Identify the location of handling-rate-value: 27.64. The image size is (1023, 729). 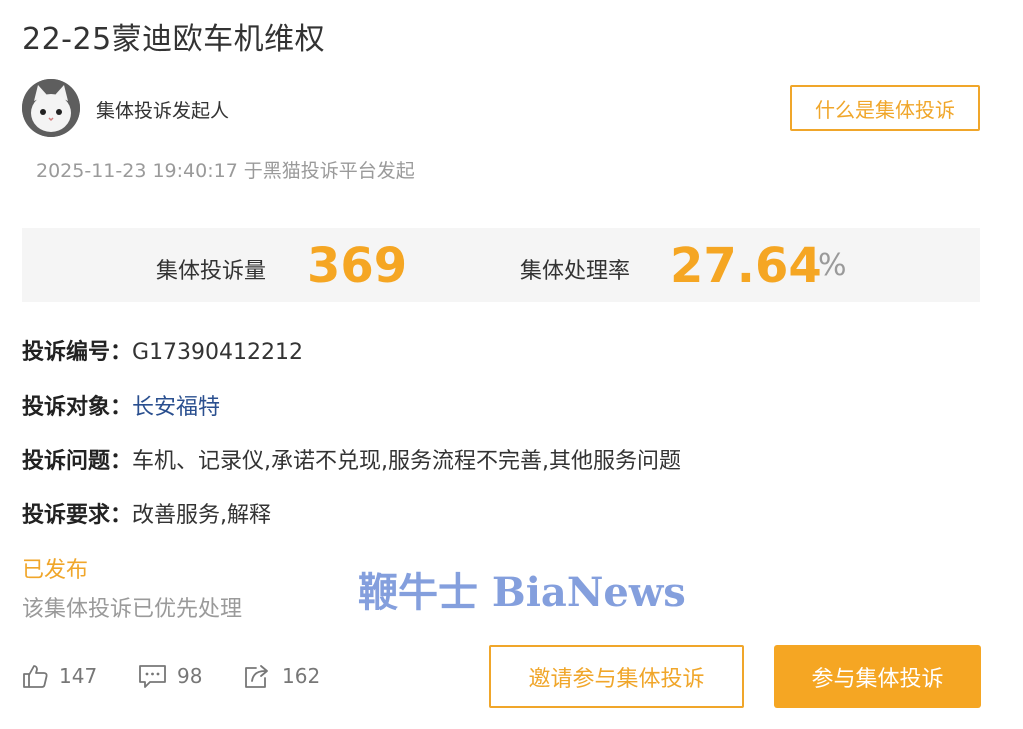
(746, 266).